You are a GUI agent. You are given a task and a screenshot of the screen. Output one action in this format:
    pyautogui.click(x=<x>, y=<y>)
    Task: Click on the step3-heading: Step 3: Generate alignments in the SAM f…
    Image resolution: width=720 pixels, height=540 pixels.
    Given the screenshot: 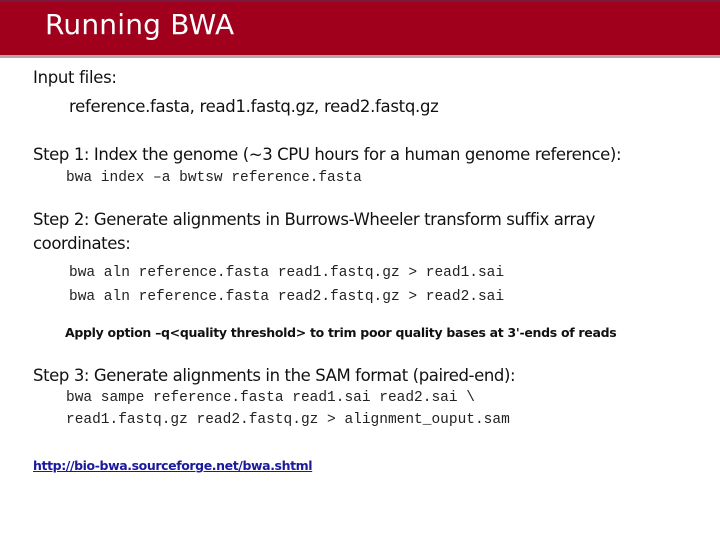 What is the action you would take?
    pyautogui.click(x=274, y=375)
    